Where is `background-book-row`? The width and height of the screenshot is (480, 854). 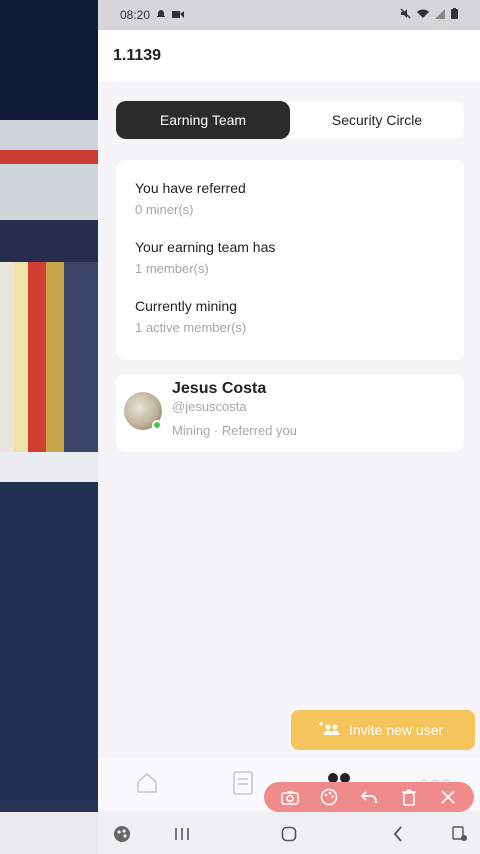 background-book-row is located at coordinates (49, 157).